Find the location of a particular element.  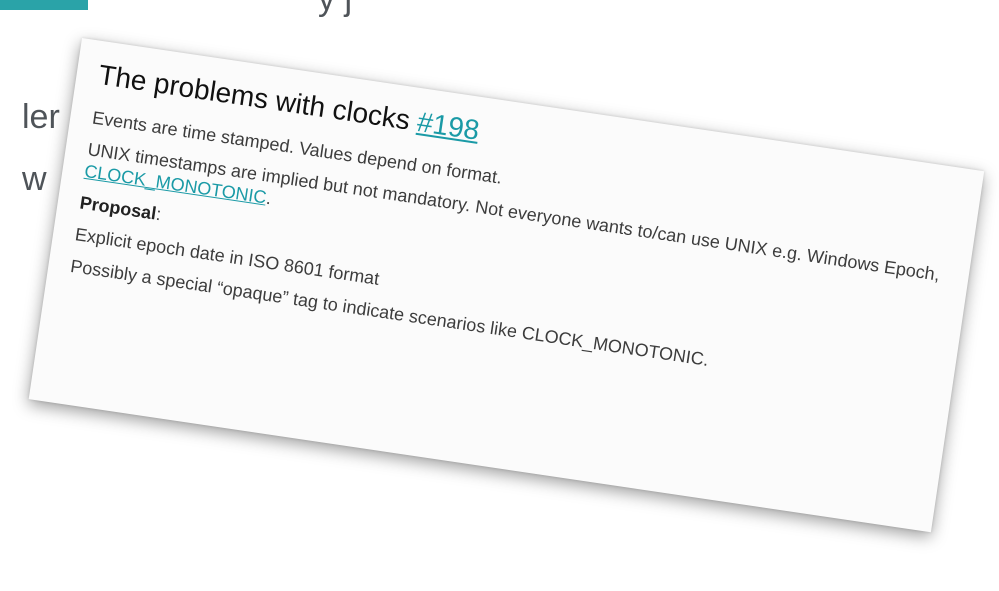

slide-partial-text-1: ler is located at coordinates (41, 117).